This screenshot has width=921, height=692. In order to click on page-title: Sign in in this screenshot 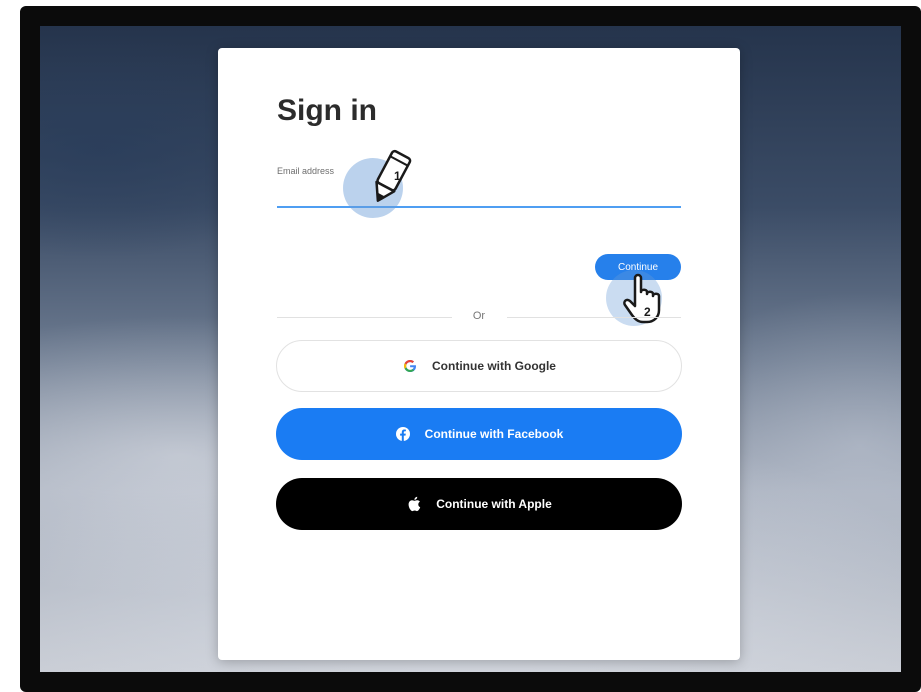, I will do `click(327, 110)`.